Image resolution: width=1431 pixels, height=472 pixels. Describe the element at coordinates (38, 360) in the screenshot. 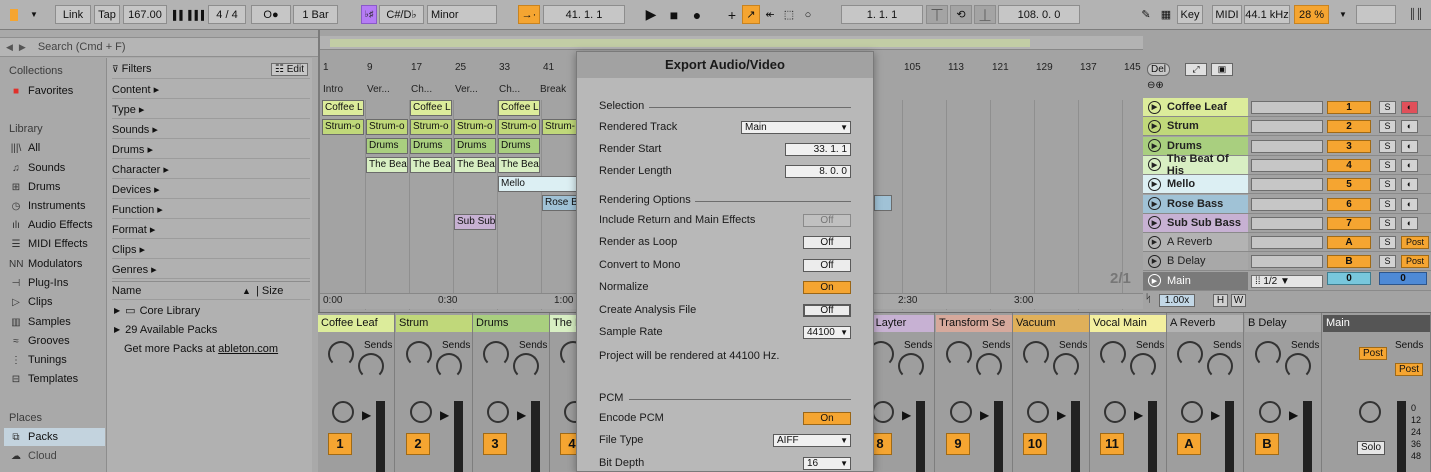

I see `sidebar-item-tunings: ⋮ Tunings` at that location.